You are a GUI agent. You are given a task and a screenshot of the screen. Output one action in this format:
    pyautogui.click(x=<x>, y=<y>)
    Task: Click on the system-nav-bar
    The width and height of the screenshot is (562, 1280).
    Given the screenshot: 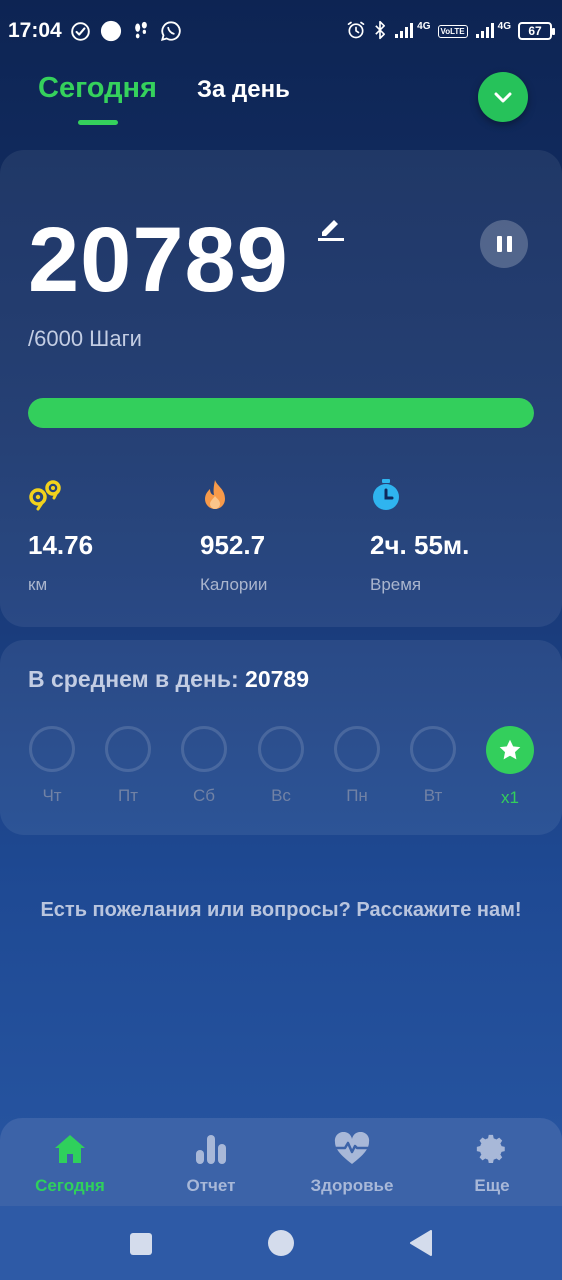 What is the action you would take?
    pyautogui.click(x=281, y=1243)
    